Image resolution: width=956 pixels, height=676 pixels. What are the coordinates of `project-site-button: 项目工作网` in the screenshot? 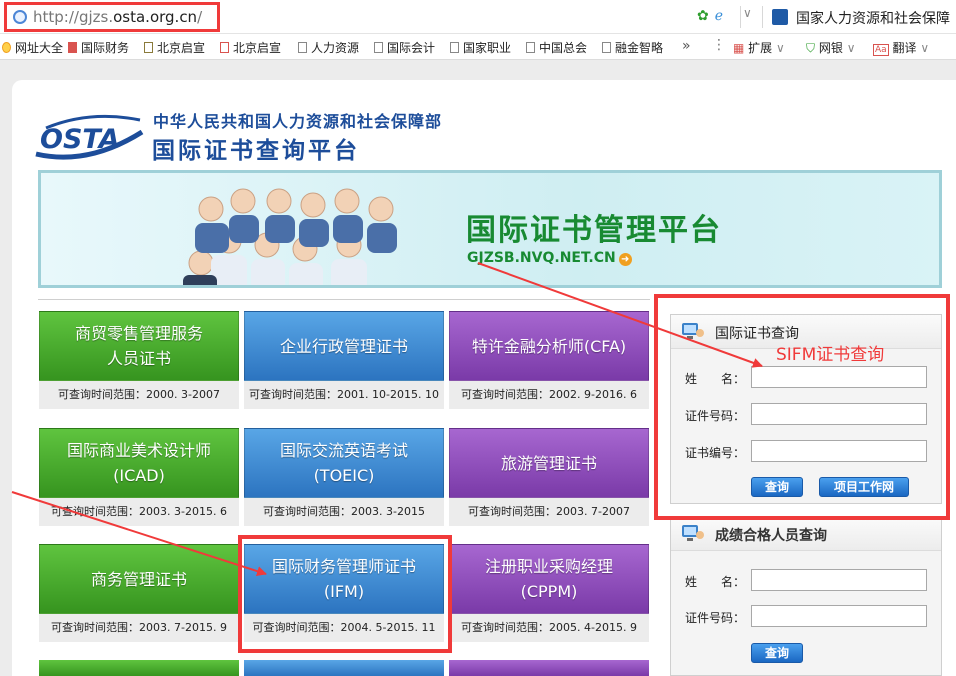 It's located at (864, 487).